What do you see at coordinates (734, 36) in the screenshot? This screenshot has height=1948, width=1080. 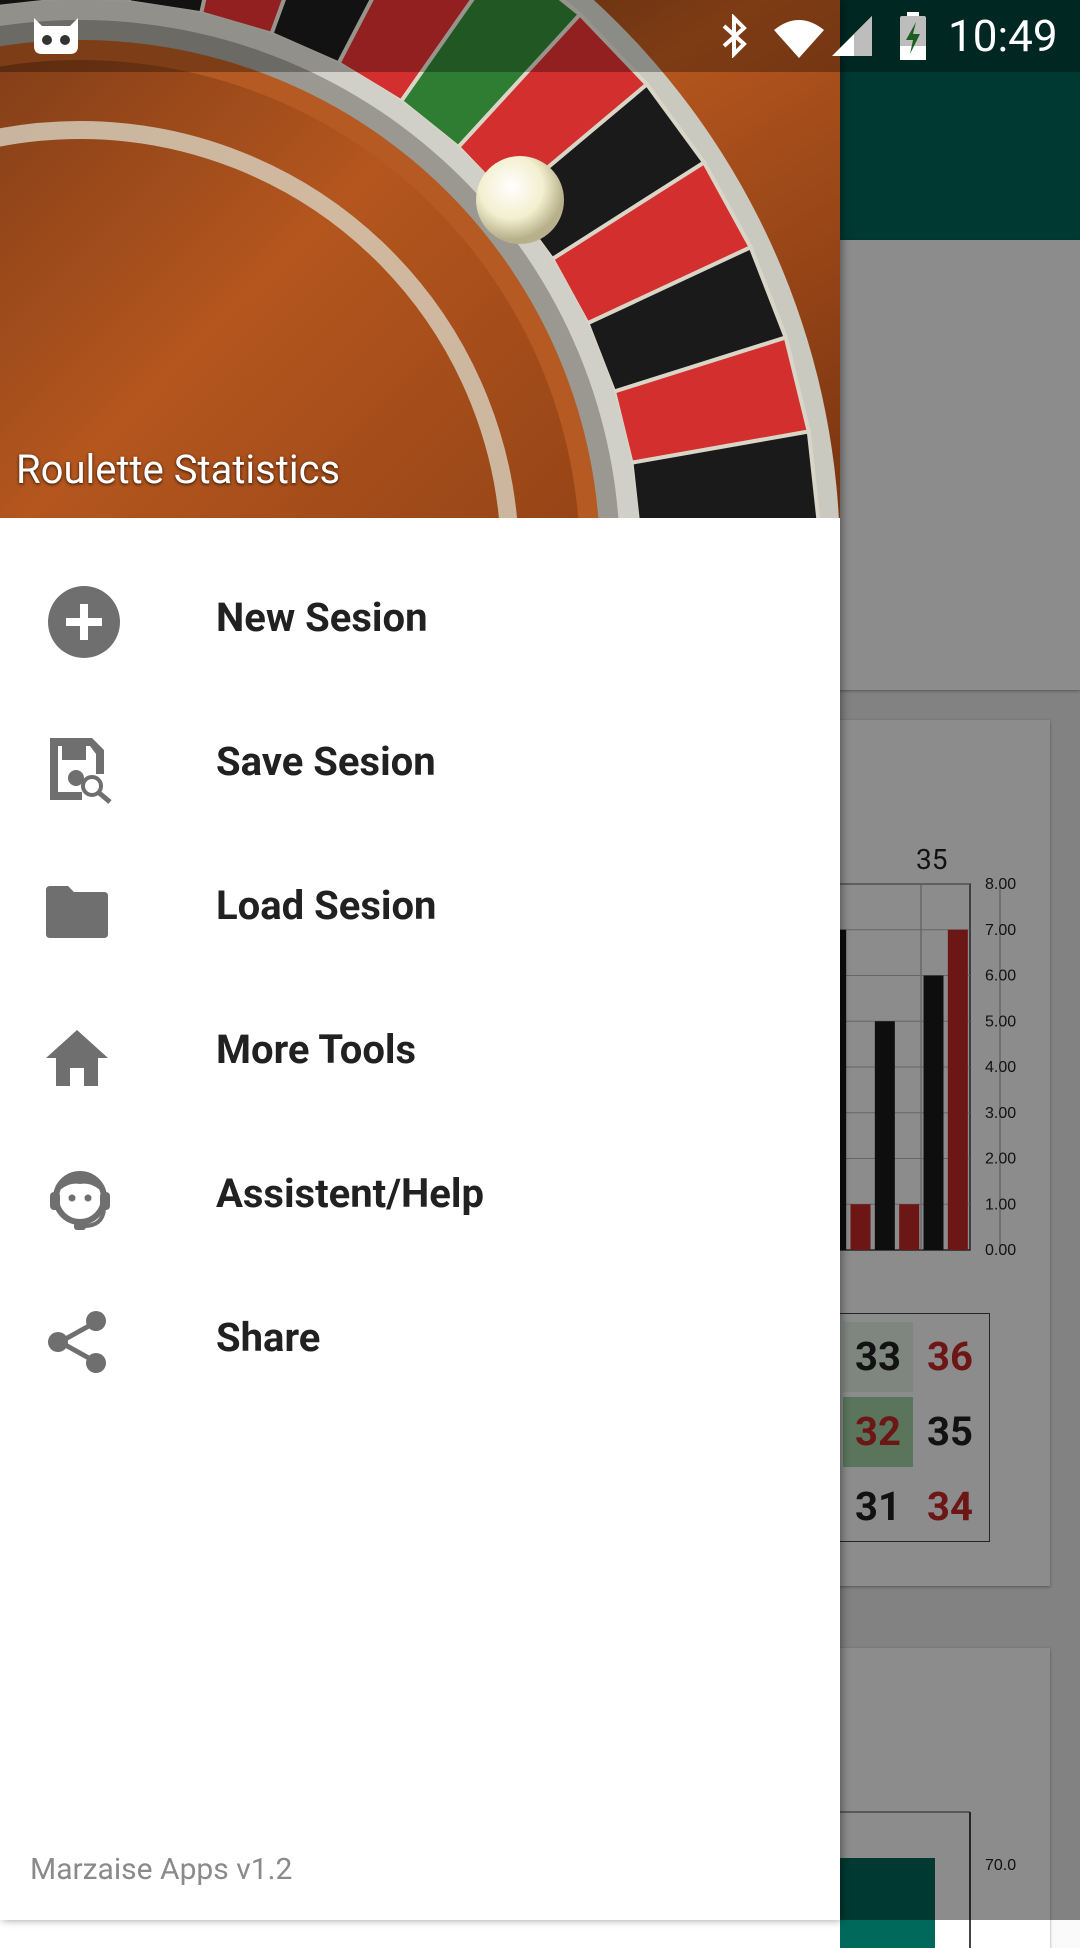 I see `bluetooth-icon` at bounding box center [734, 36].